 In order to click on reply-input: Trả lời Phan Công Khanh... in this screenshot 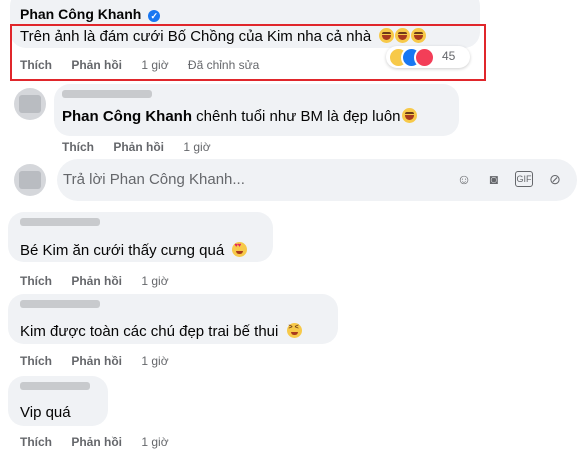, I will do `click(154, 179)`.